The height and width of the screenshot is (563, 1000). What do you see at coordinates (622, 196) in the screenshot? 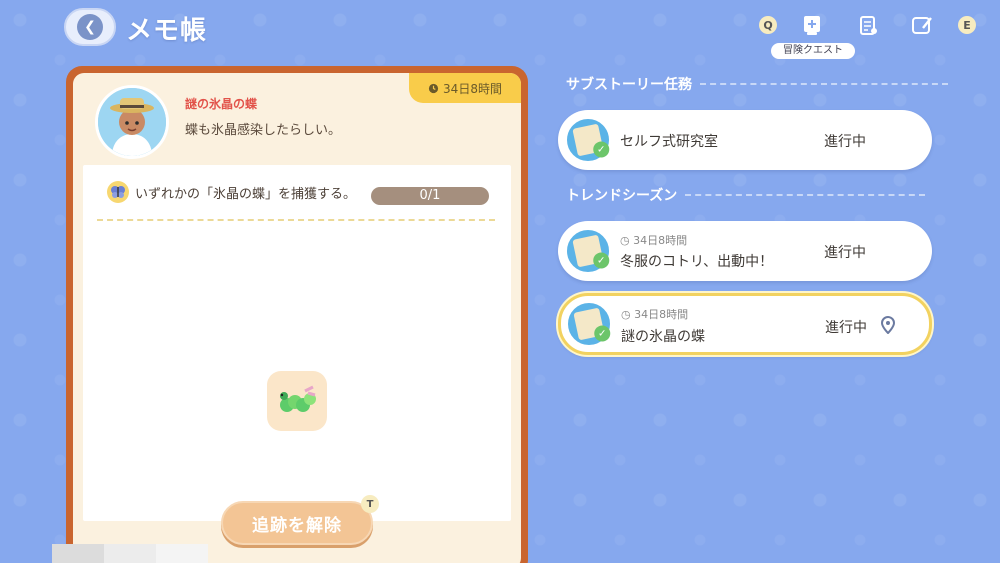
I see `section-title-trend: トレンドシーズン` at bounding box center [622, 196].